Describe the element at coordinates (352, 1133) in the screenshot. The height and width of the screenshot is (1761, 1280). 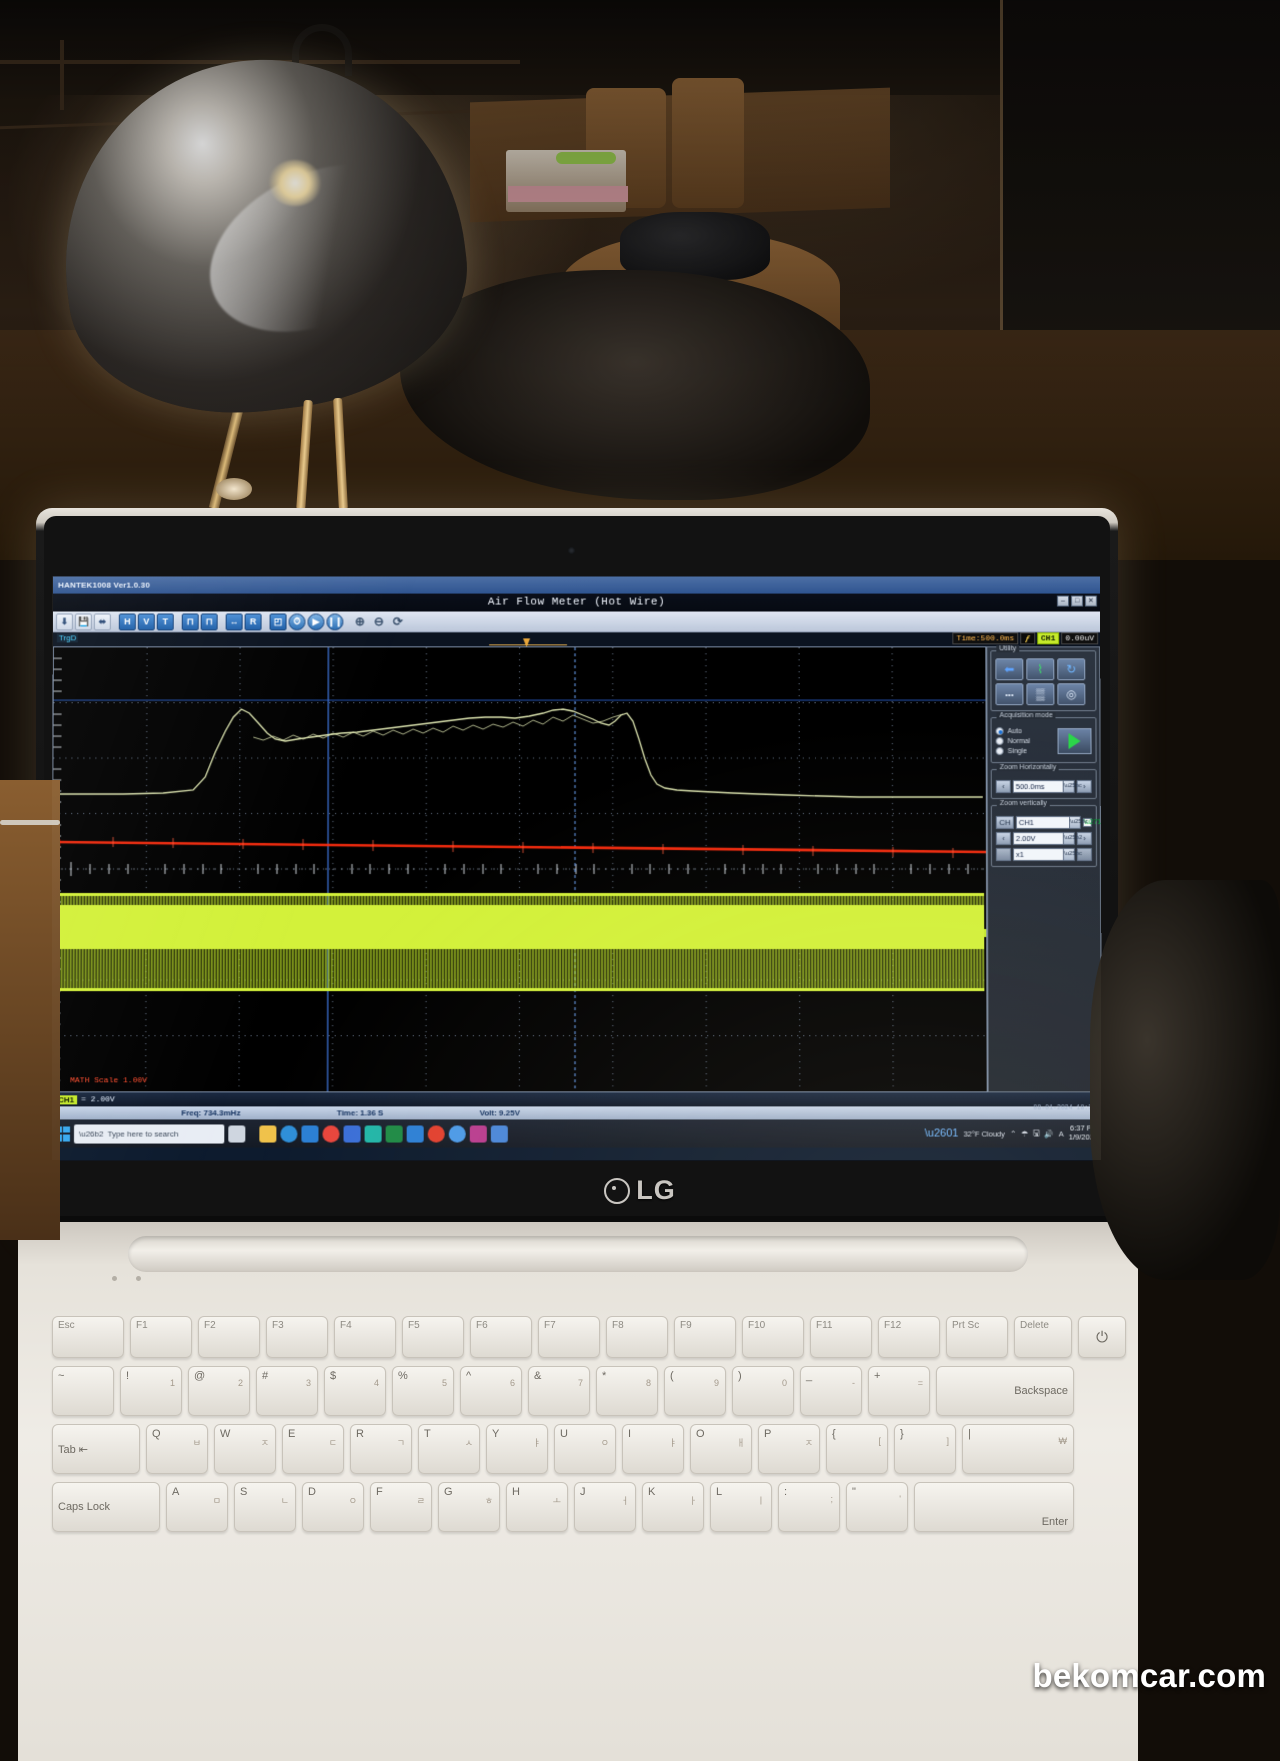
I see `app-blue-icon` at that location.